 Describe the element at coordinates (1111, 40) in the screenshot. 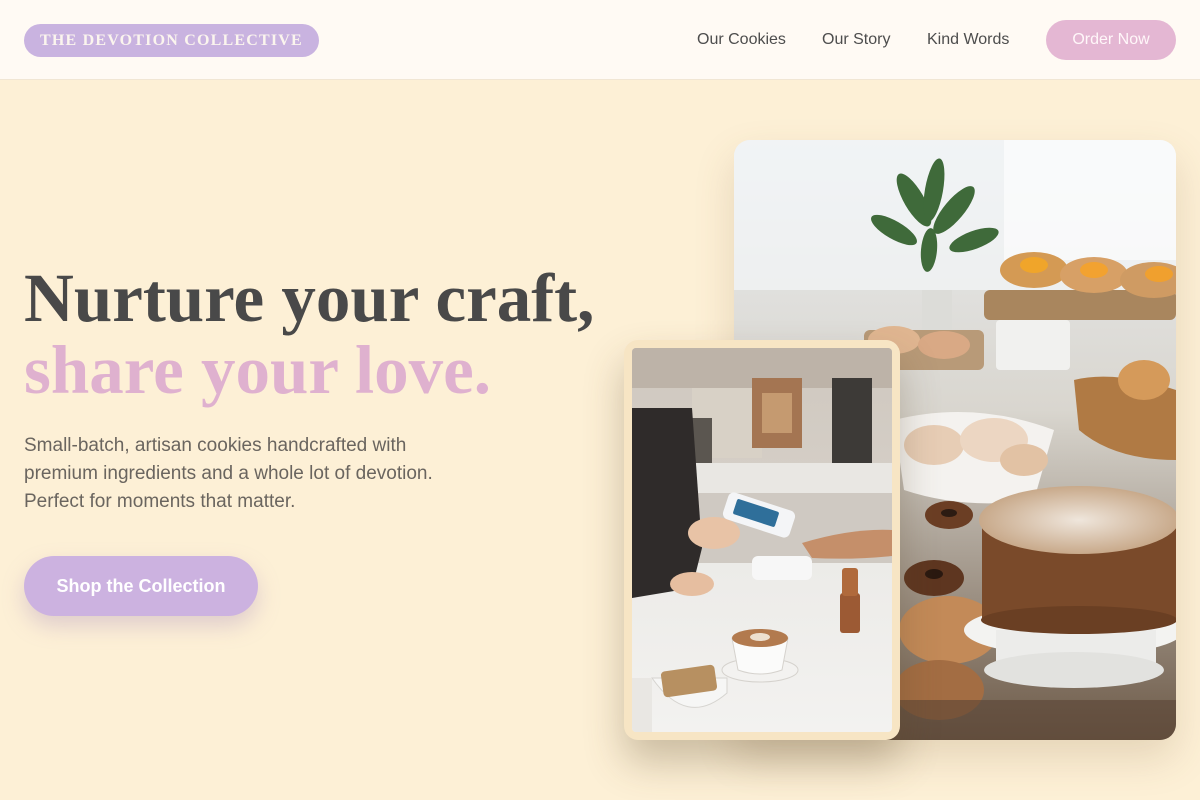

I see `order-now-button: Order Now` at that location.